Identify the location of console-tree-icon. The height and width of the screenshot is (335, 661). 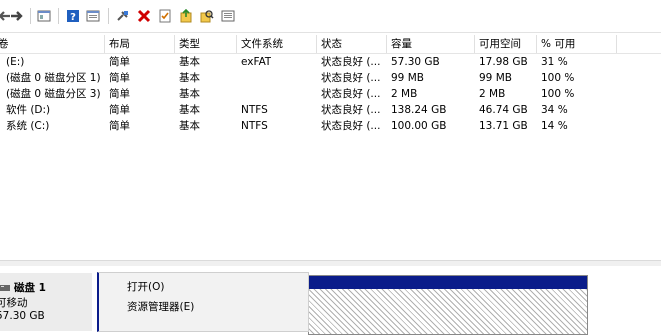
(44, 16).